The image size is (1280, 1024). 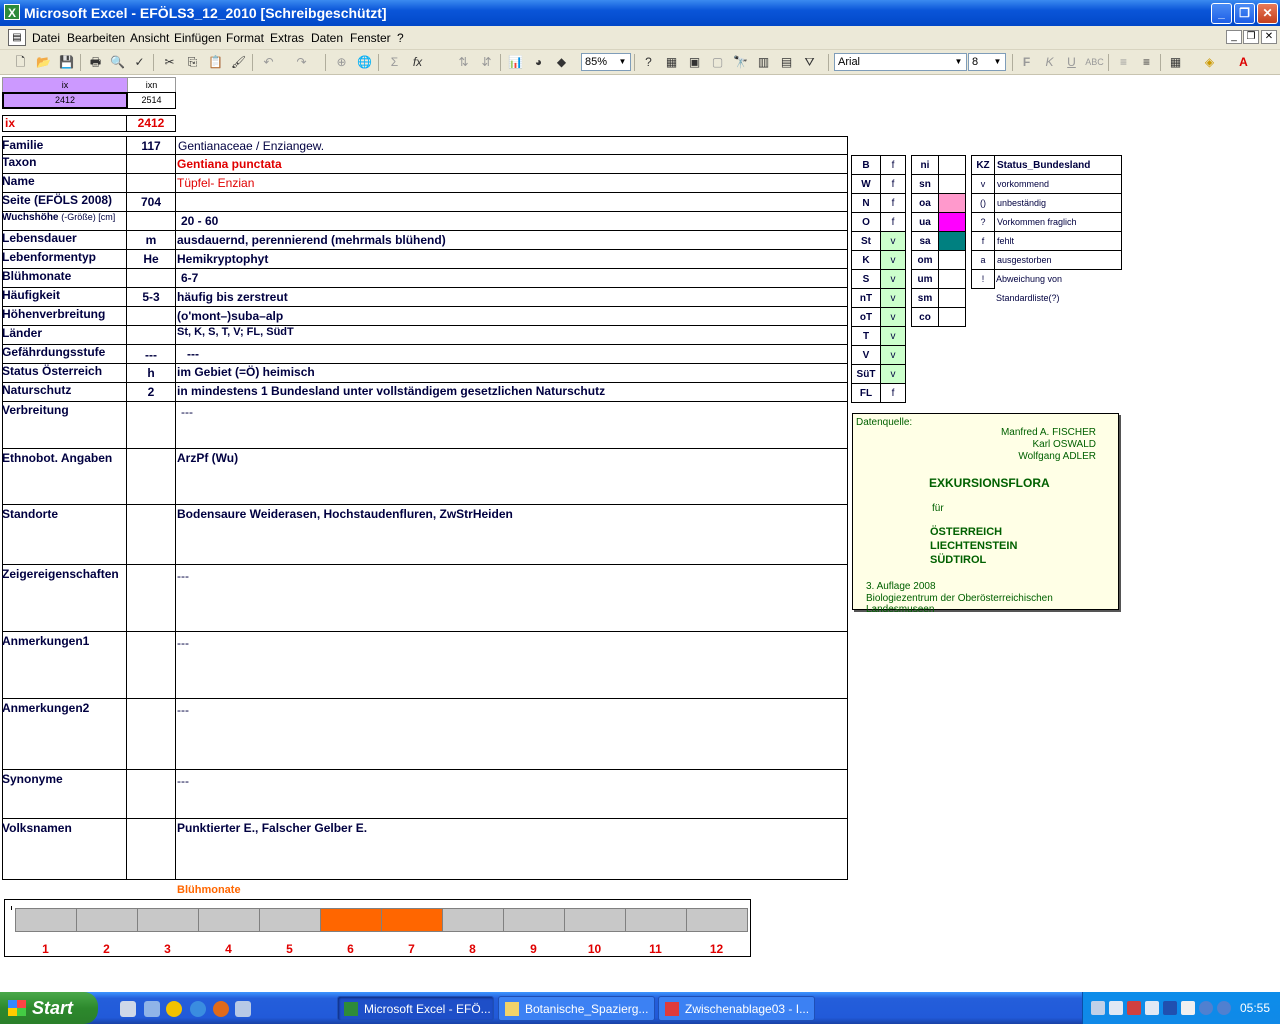 What do you see at coordinates (740, 62) in the screenshot?
I see `find-icon: 🔭` at bounding box center [740, 62].